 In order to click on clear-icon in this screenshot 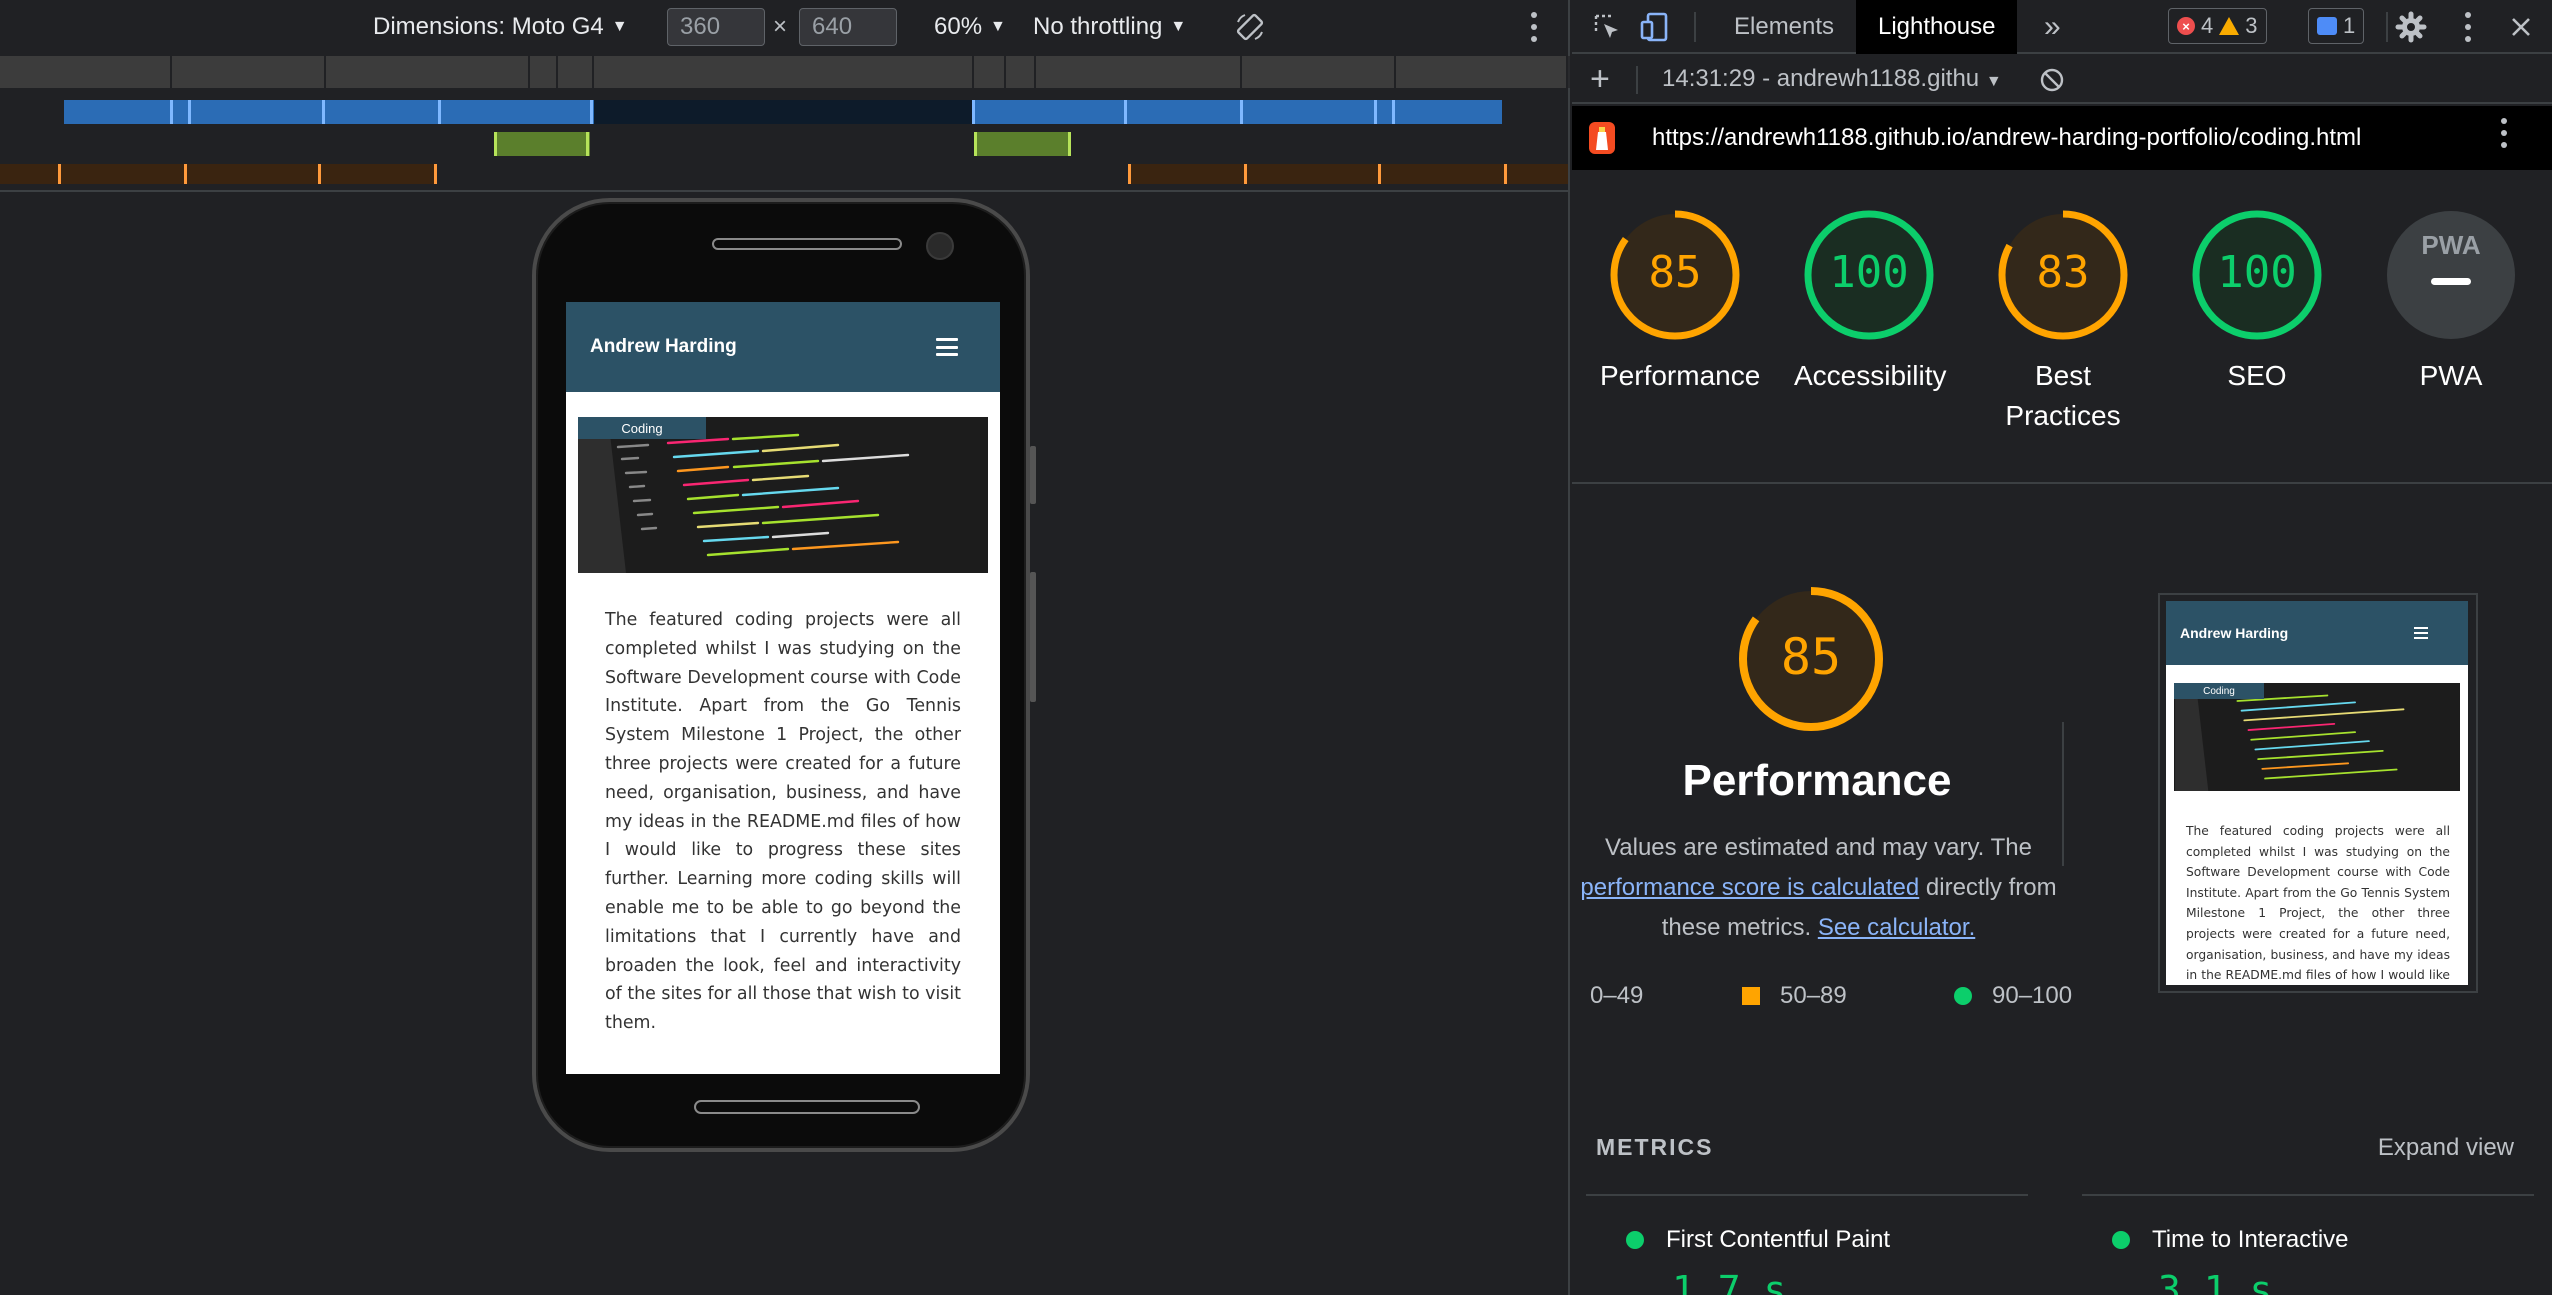, I will do `click(2052, 80)`.